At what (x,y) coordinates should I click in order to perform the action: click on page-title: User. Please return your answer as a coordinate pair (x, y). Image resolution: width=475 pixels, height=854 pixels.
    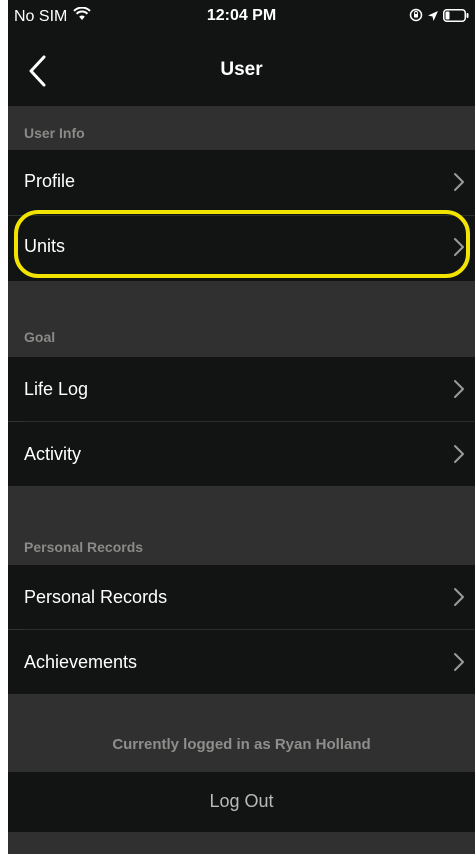
    Looking at the image, I should click on (241, 69).